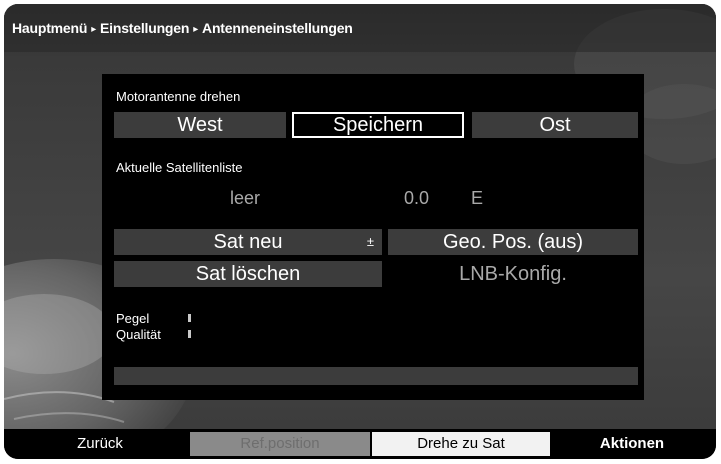 This screenshot has width=721, height=464. I want to click on signal-level-meter, so click(189, 318).